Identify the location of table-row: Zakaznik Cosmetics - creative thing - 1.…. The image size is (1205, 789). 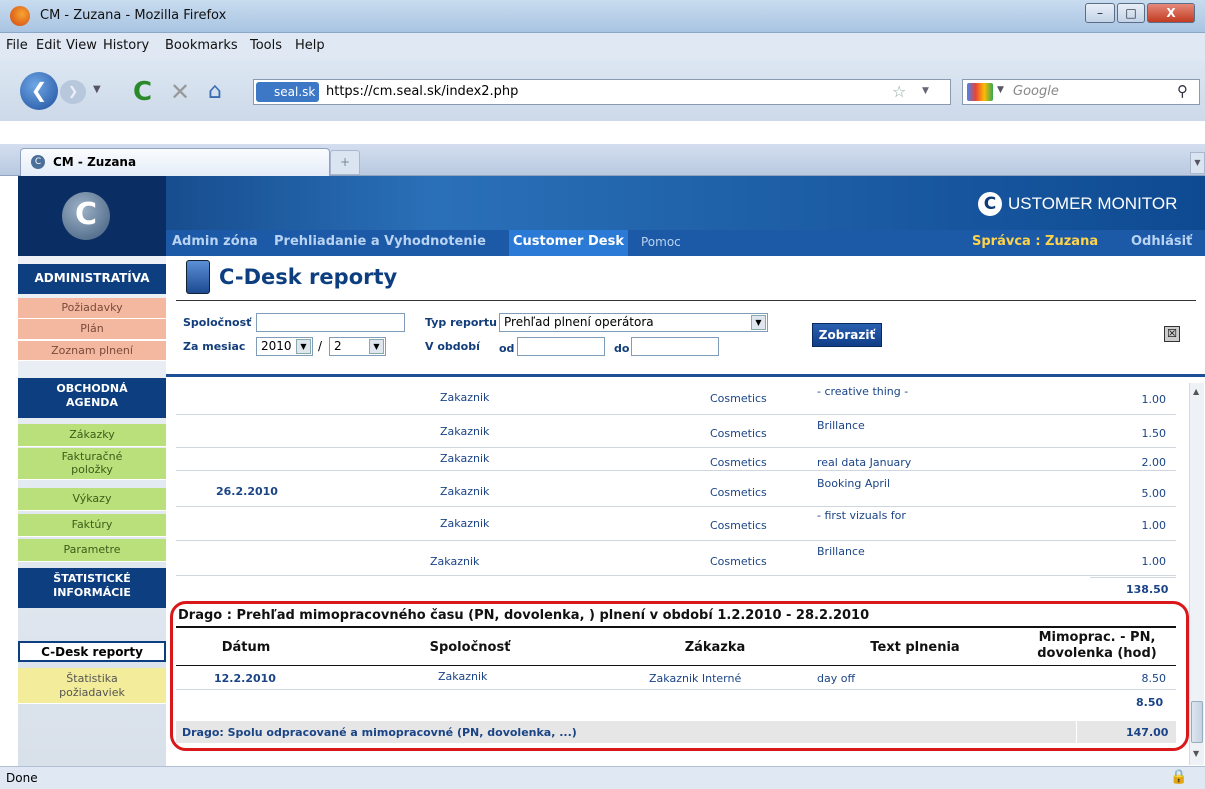
(676, 399).